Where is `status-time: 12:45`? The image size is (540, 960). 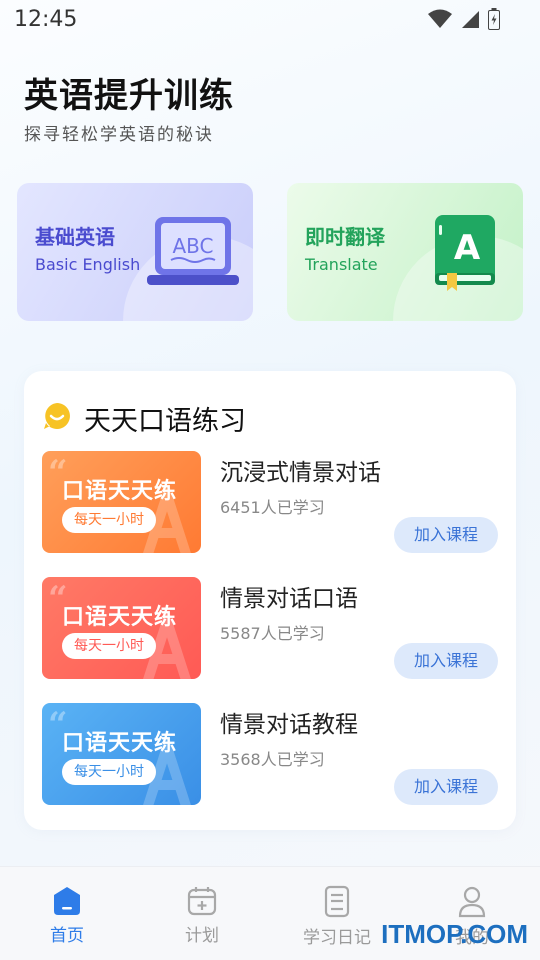 status-time: 12:45 is located at coordinates (46, 19).